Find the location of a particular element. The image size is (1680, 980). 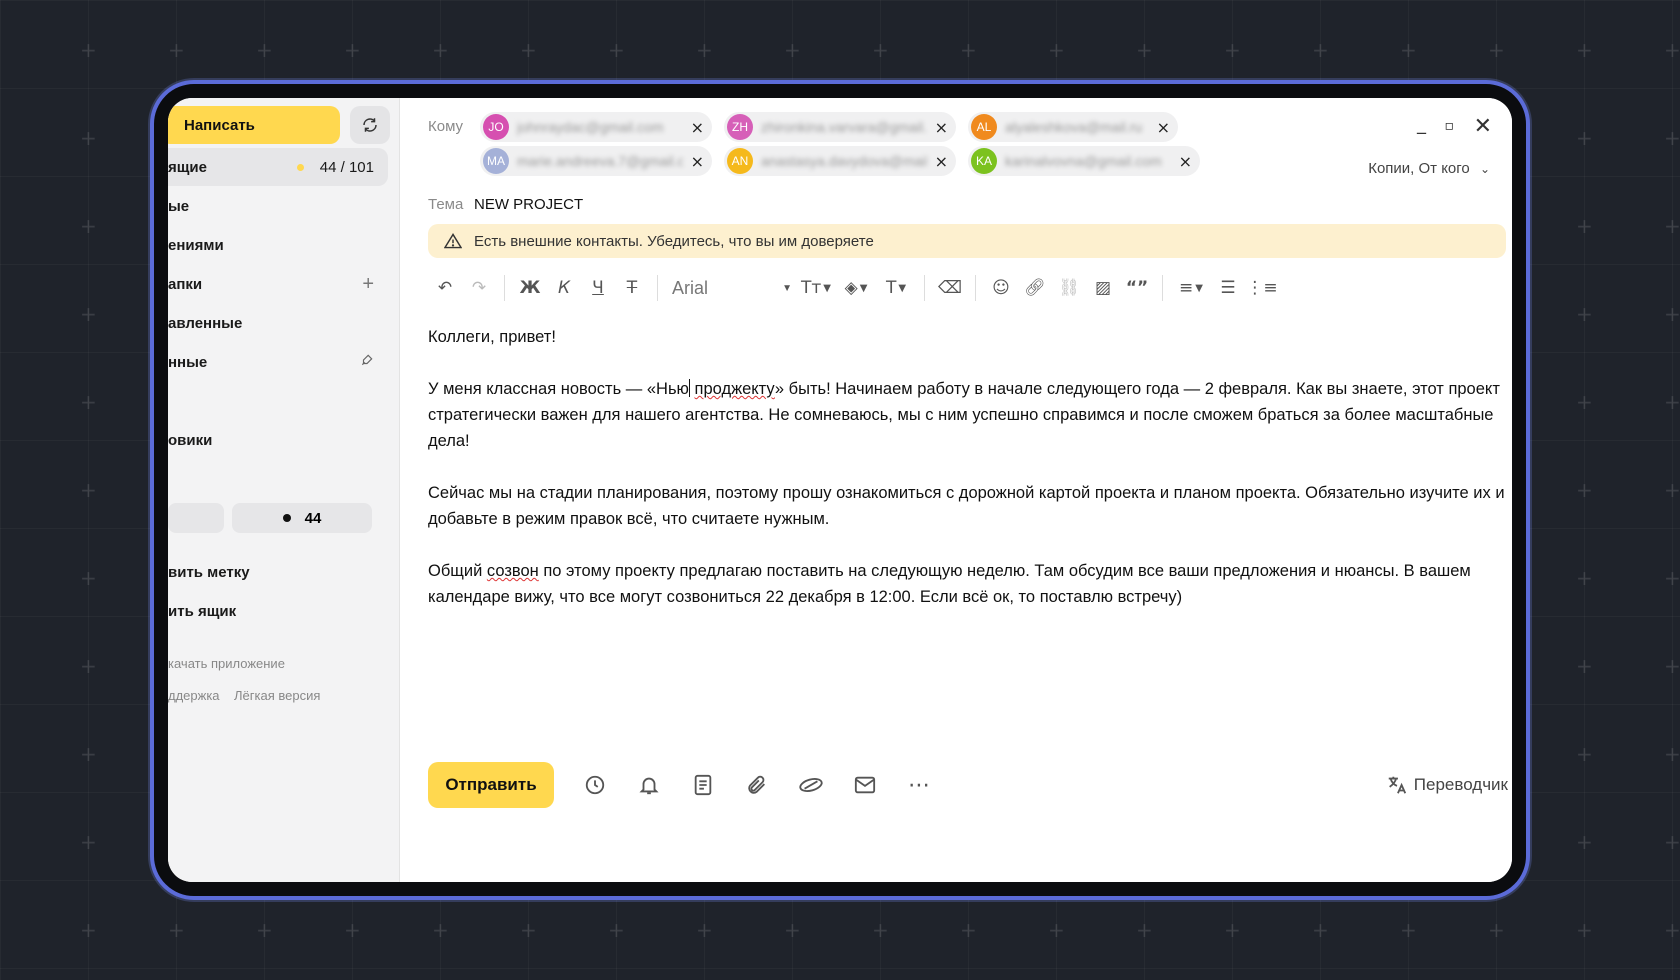

download-app-link: качать приложение is located at coordinates (226, 663).